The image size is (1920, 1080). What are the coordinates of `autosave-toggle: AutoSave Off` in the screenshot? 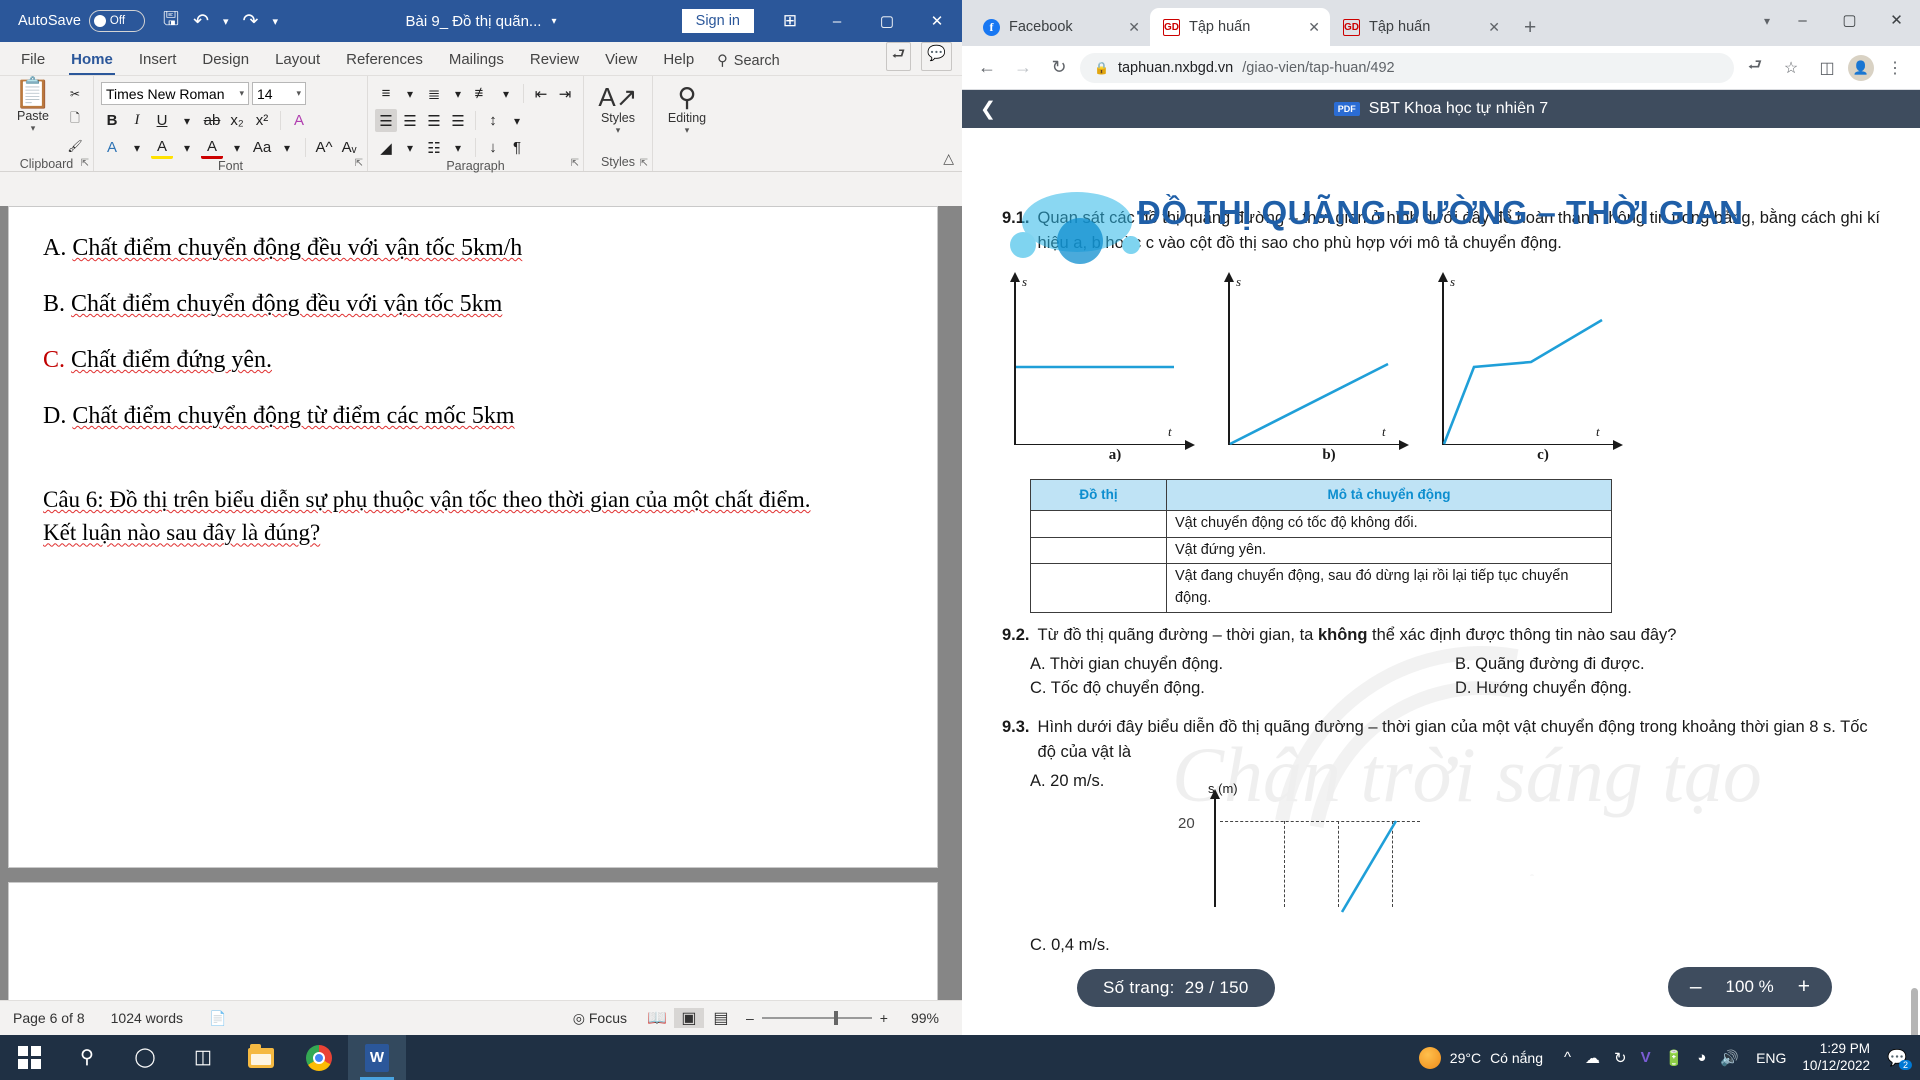 It's located at (81, 21).